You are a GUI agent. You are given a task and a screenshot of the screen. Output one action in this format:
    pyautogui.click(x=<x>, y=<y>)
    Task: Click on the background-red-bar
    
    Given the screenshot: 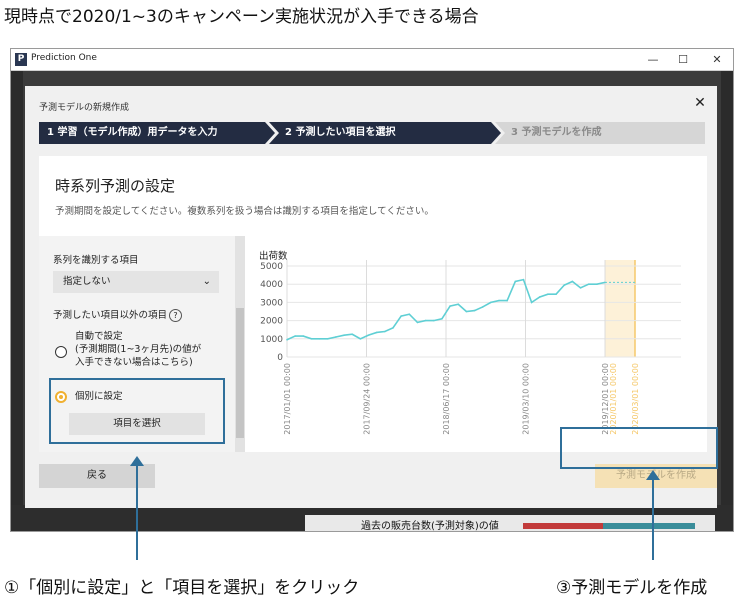 What is the action you would take?
    pyautogui.click(x=563, y=526)
    